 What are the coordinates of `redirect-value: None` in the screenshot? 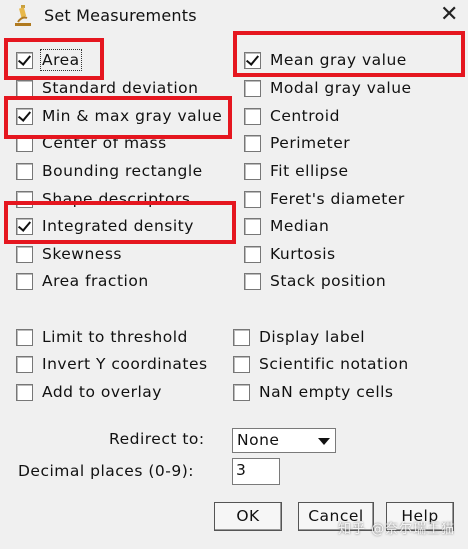 It's located at (258, 440).